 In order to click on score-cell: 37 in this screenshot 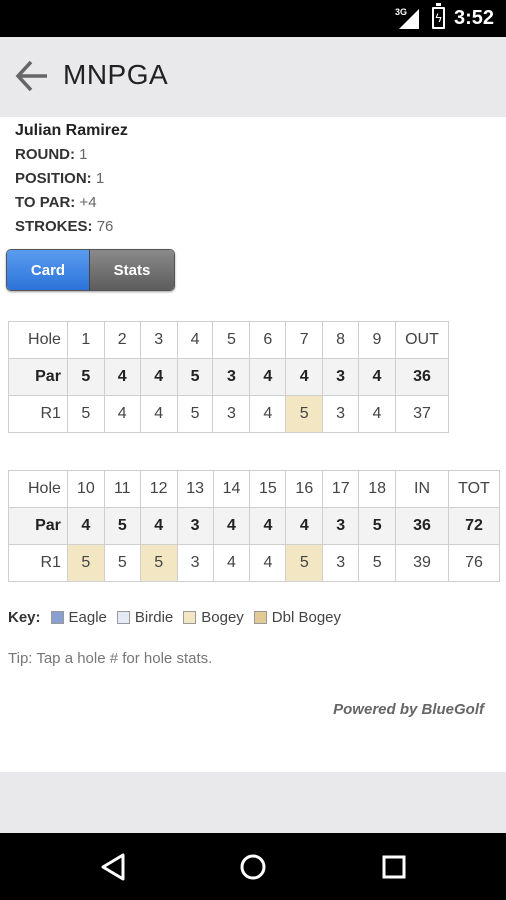, I will do `click(422, 414)`.